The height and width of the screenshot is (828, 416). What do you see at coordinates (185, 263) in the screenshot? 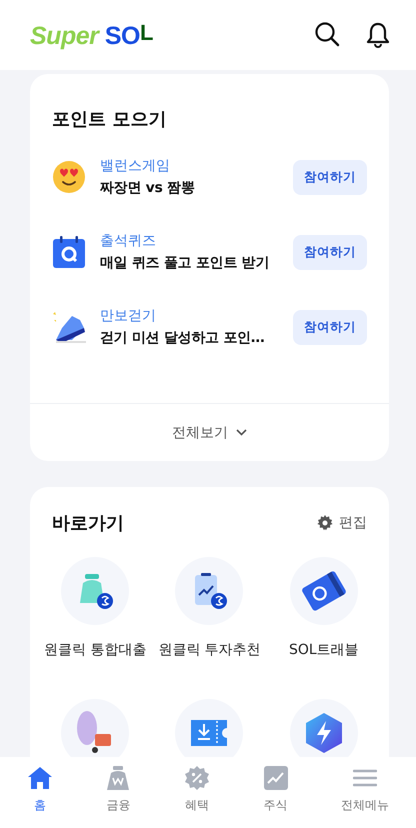
I see `event-title: 매일 퀴즈 풀고 포인트 받기` at bounding box center [185, 263].